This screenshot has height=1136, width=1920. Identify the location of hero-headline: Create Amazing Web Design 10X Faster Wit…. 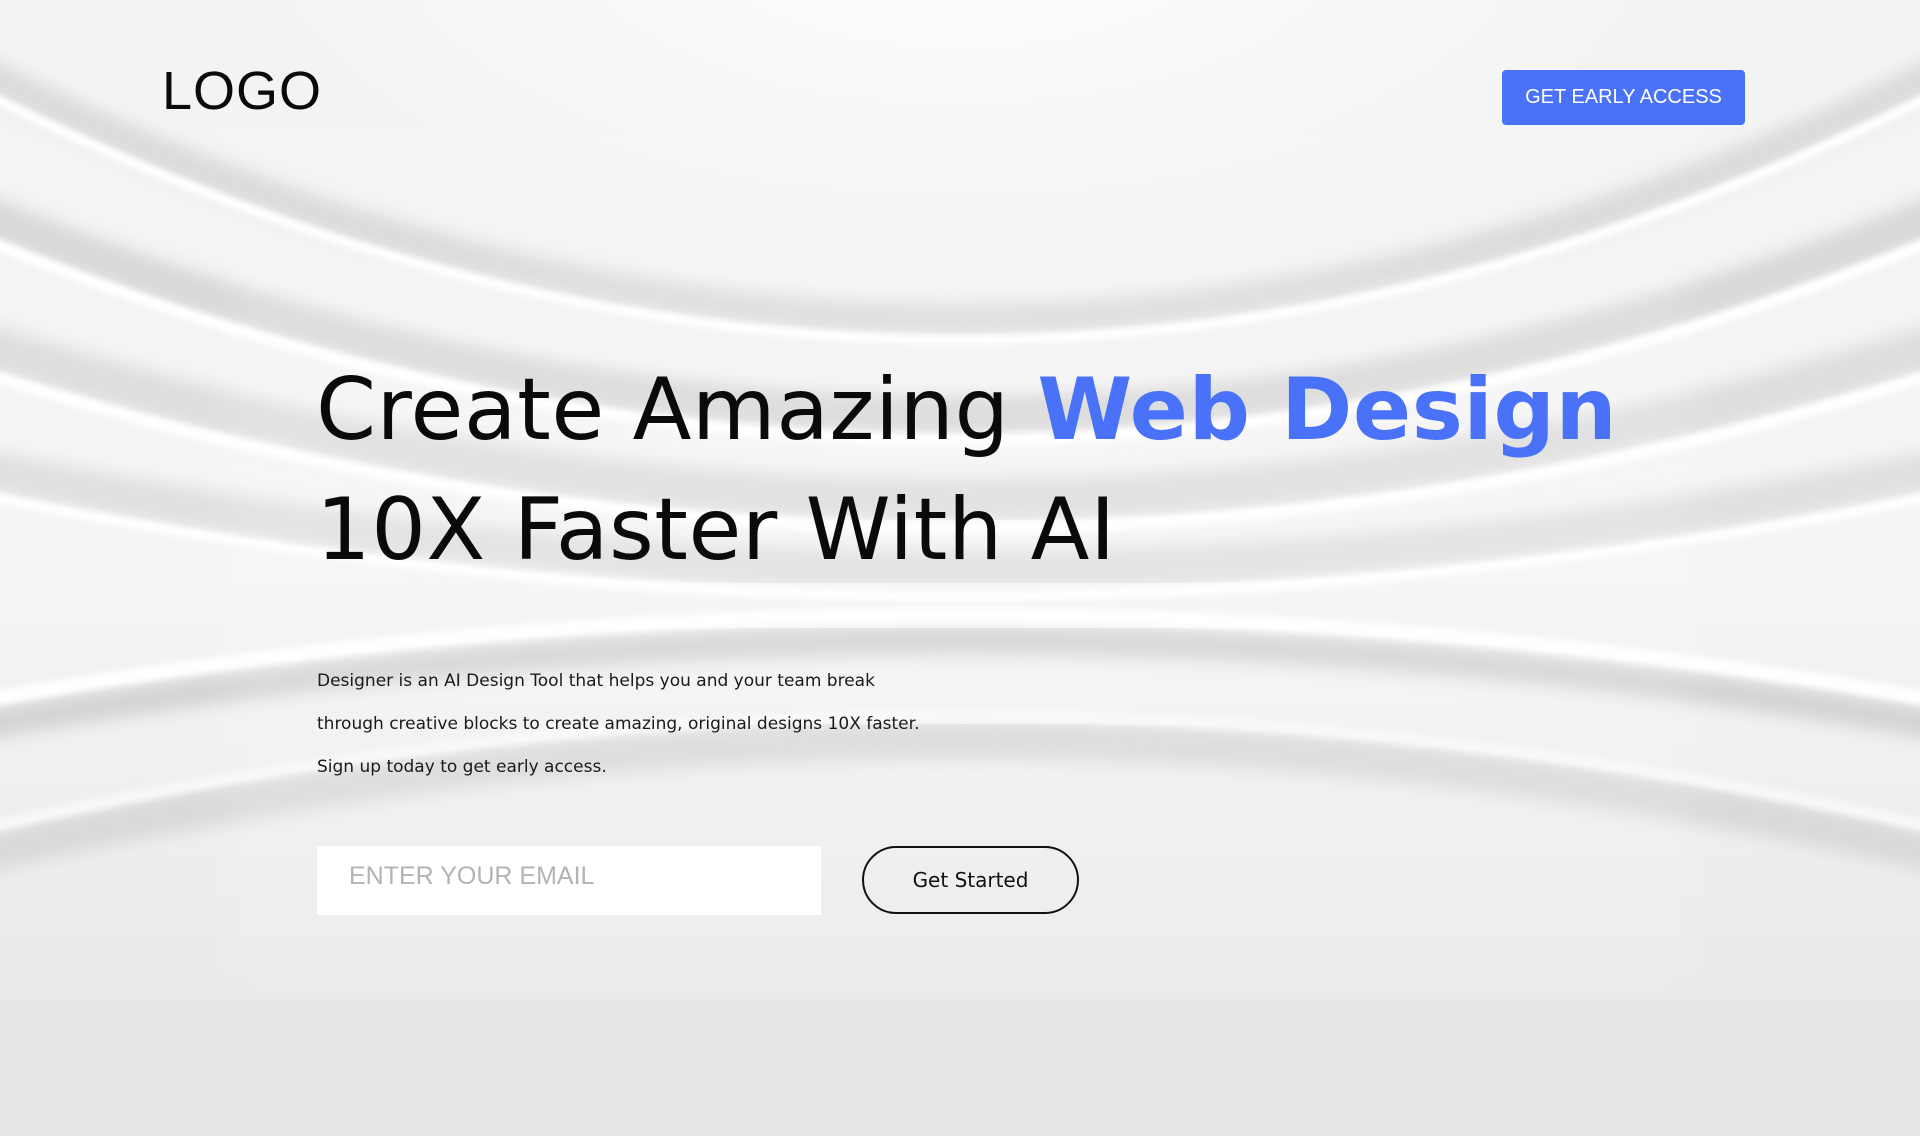
(966, 470).